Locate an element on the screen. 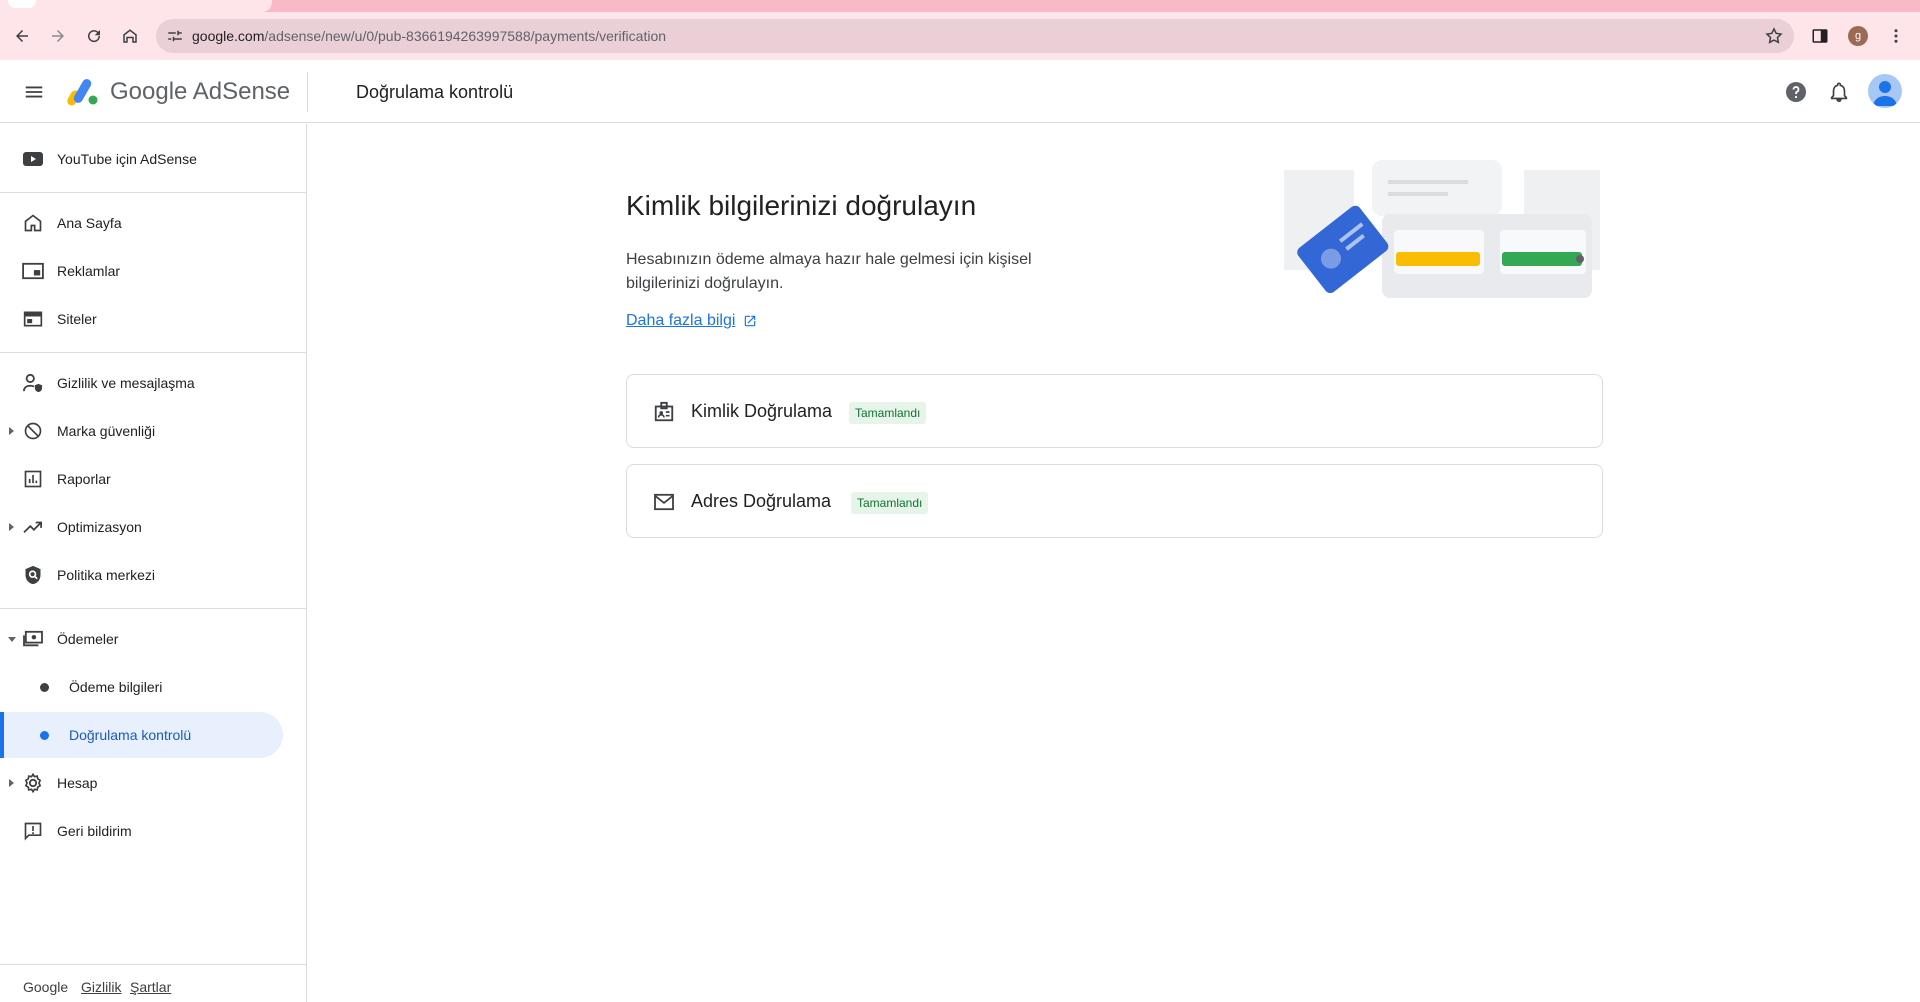 The image size is (1920, 1002). menu-icon is located at coordinates (34, 92).